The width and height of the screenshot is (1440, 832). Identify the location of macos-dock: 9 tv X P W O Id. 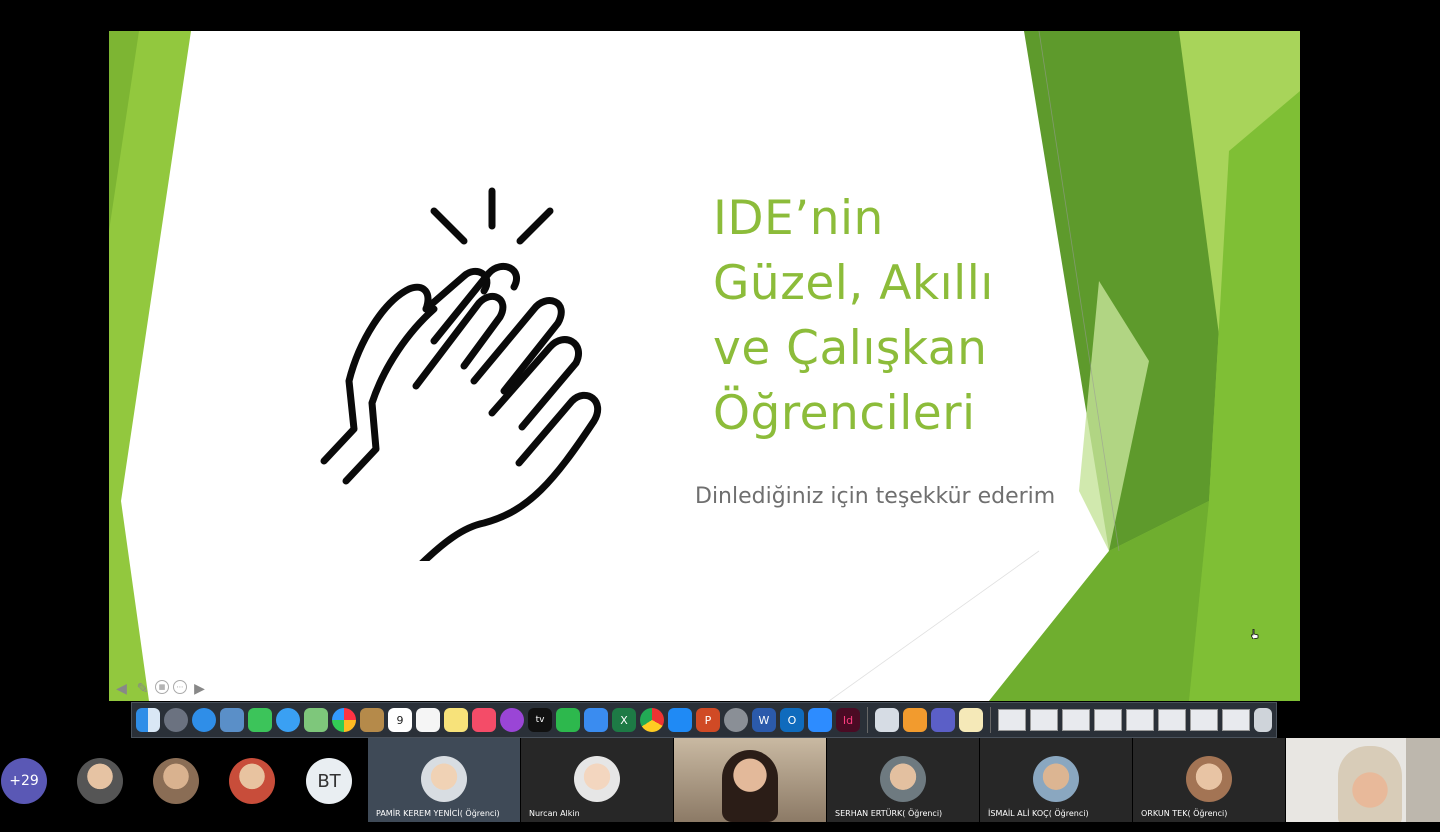
(704, 720).